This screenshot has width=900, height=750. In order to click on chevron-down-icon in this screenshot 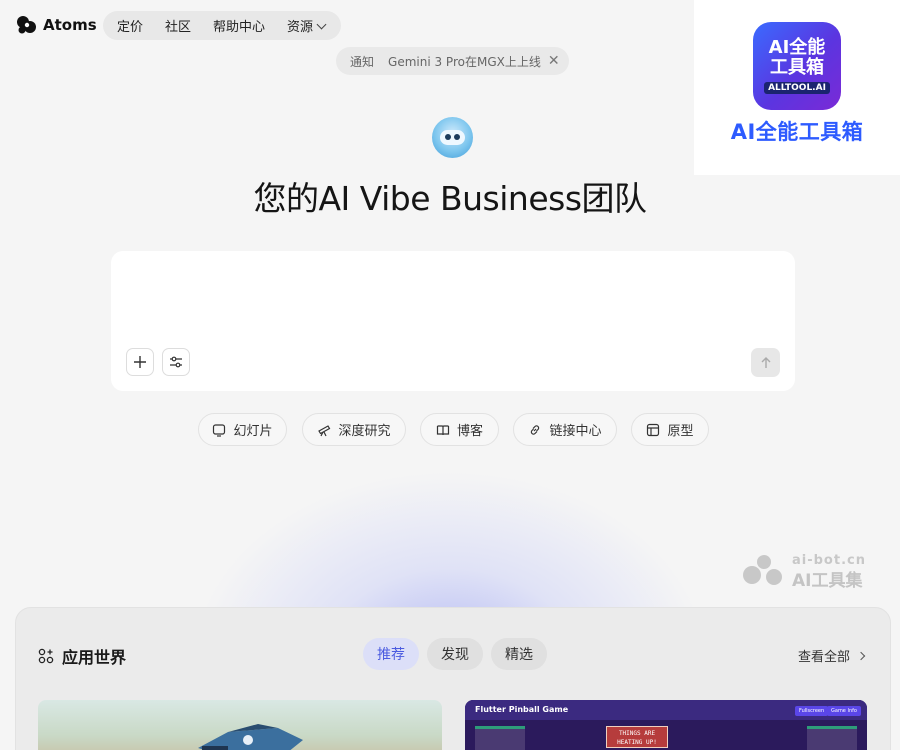, I will do `click(321, 24)`.